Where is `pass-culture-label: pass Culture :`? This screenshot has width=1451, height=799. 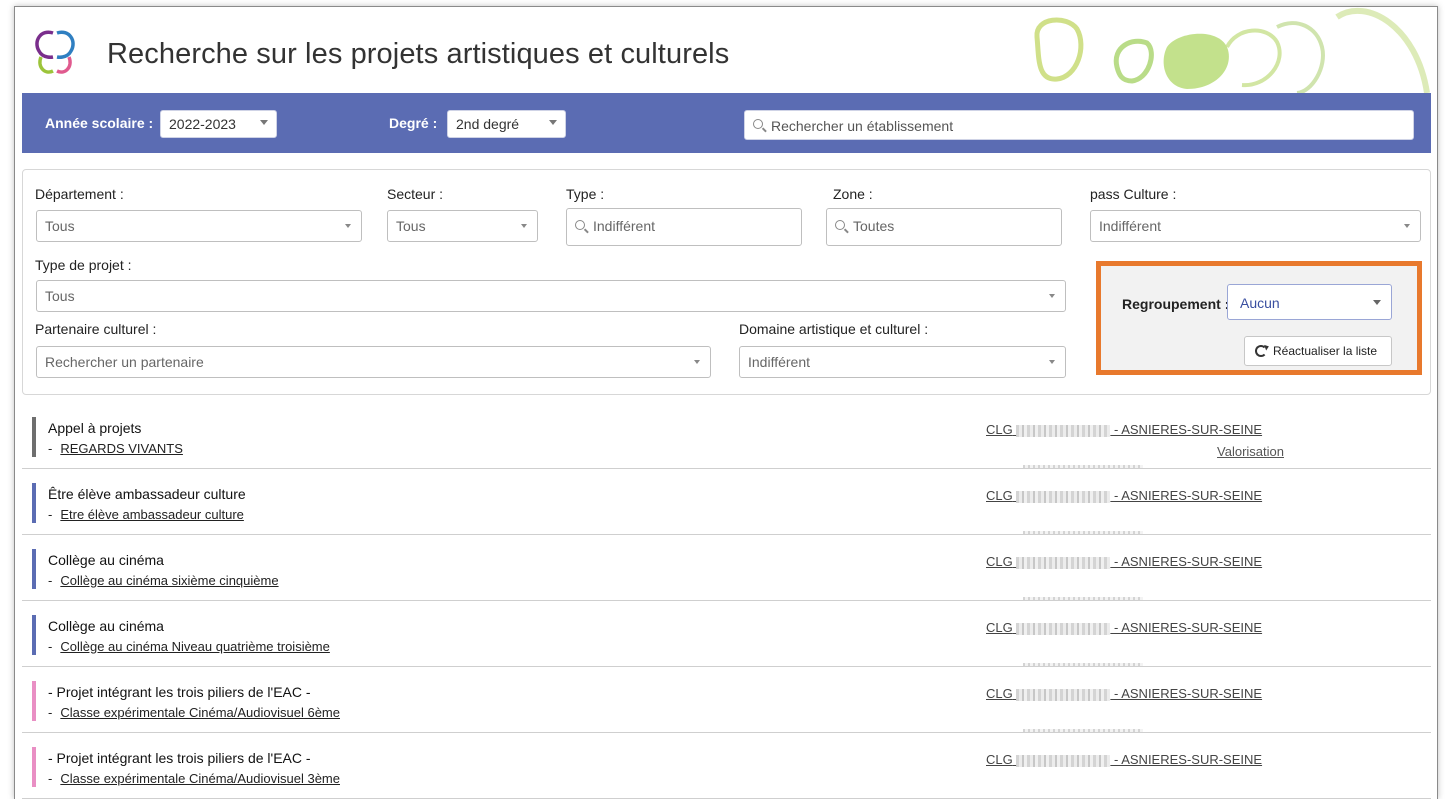 pass-culture-label: pass Culture : is located at coordinates (1133, 194).